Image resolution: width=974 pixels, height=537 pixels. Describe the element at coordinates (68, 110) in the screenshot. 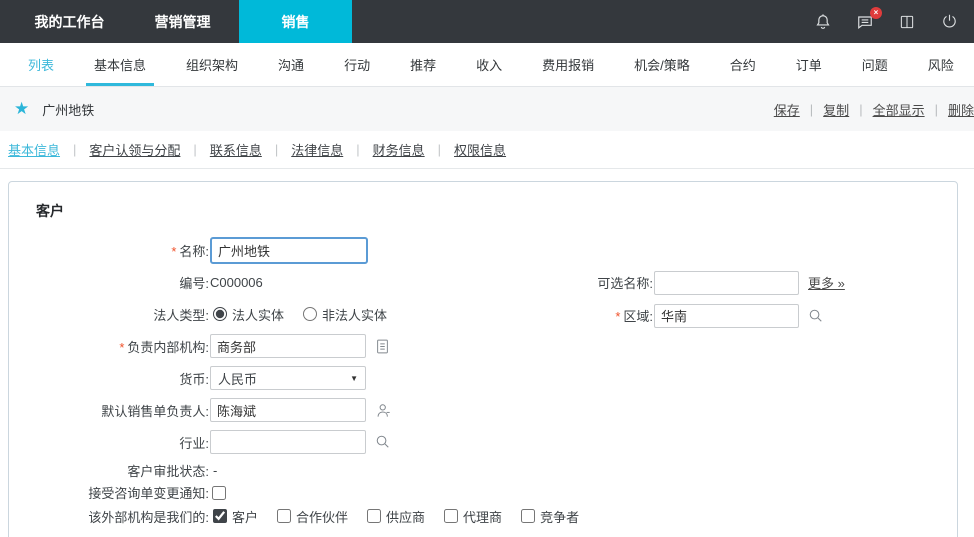

I see `record-title: 广州地铁` at that location.